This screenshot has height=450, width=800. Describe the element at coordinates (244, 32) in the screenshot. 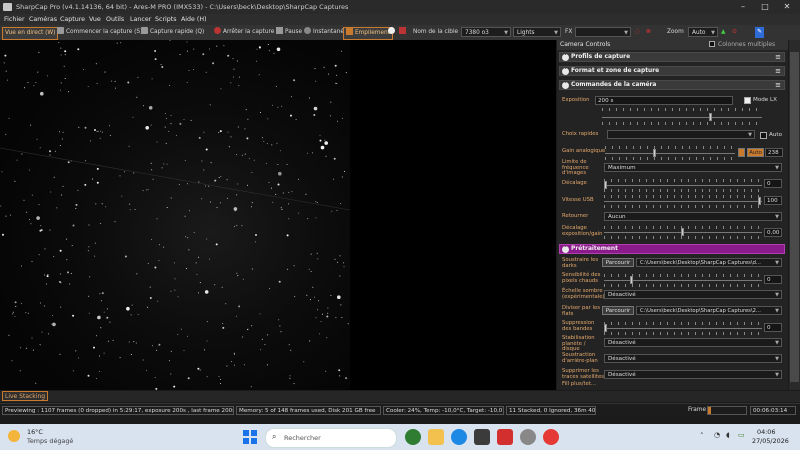

I see `stop-capture-button: Arrêter la capture` at that location.